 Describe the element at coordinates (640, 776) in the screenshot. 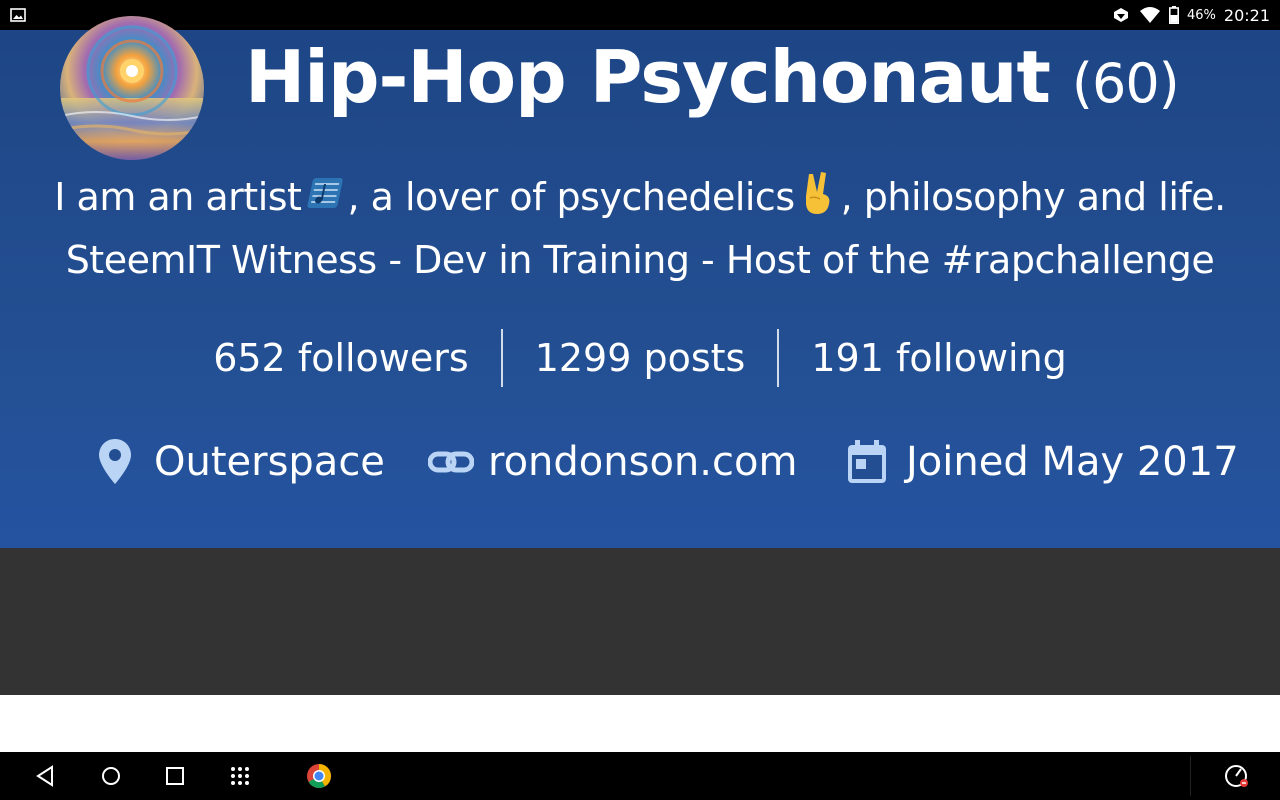

I see `navigation-bar` at that location.